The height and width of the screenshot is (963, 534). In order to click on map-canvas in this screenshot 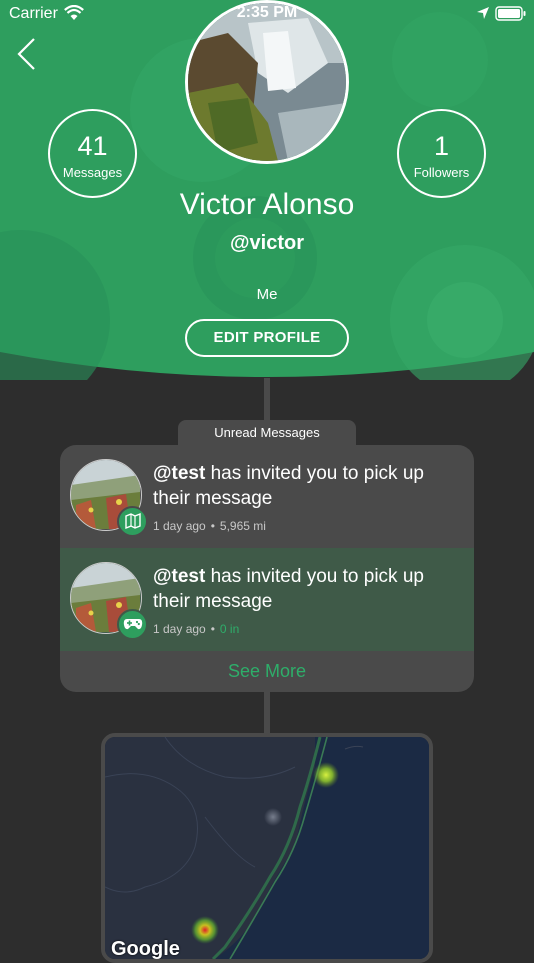, I will do `click(267, 848)`.